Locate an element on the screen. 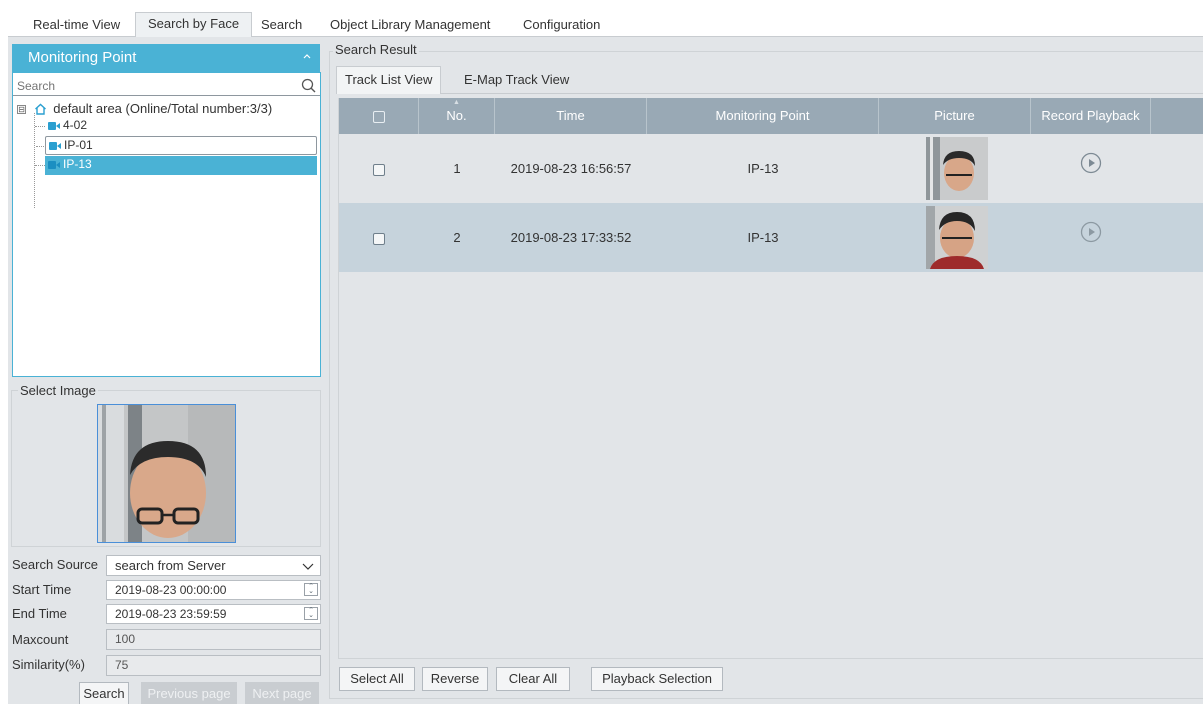 The height and width of the screenshot is (704, 1203). tab-search: Search is located at coordinates (281, 25).